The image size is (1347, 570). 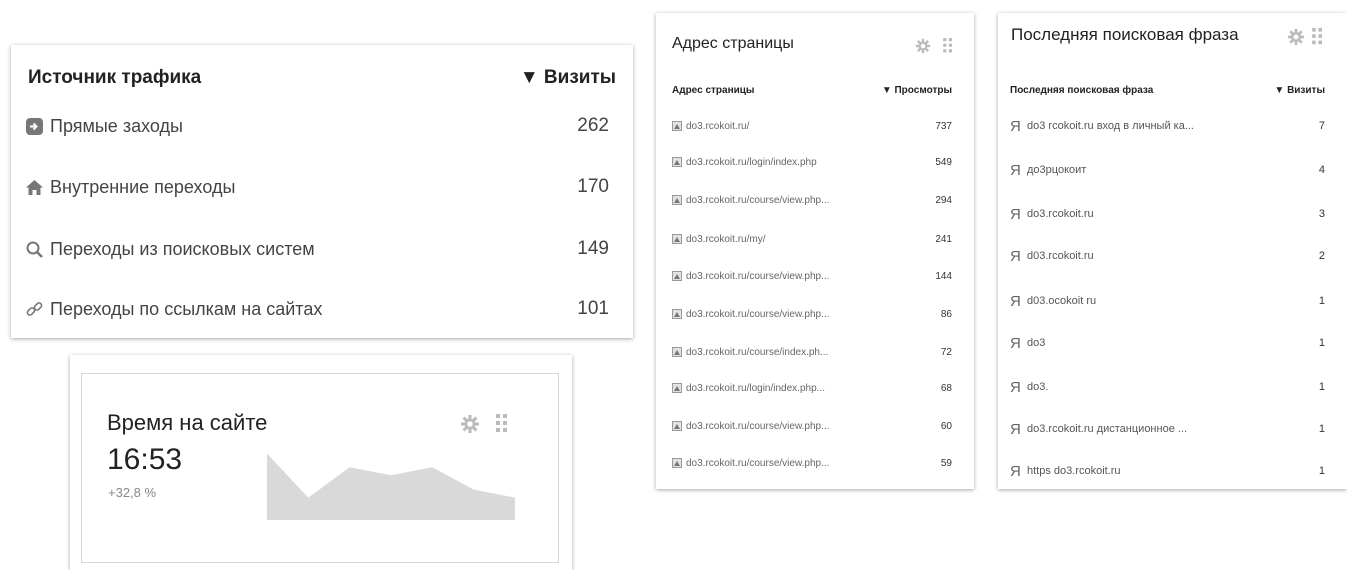 What do you see at coordinates (718, 126) in the screenshot?
I see `page-row-label: do3.rcokoit.ru/` at bounding box center [718, 126].